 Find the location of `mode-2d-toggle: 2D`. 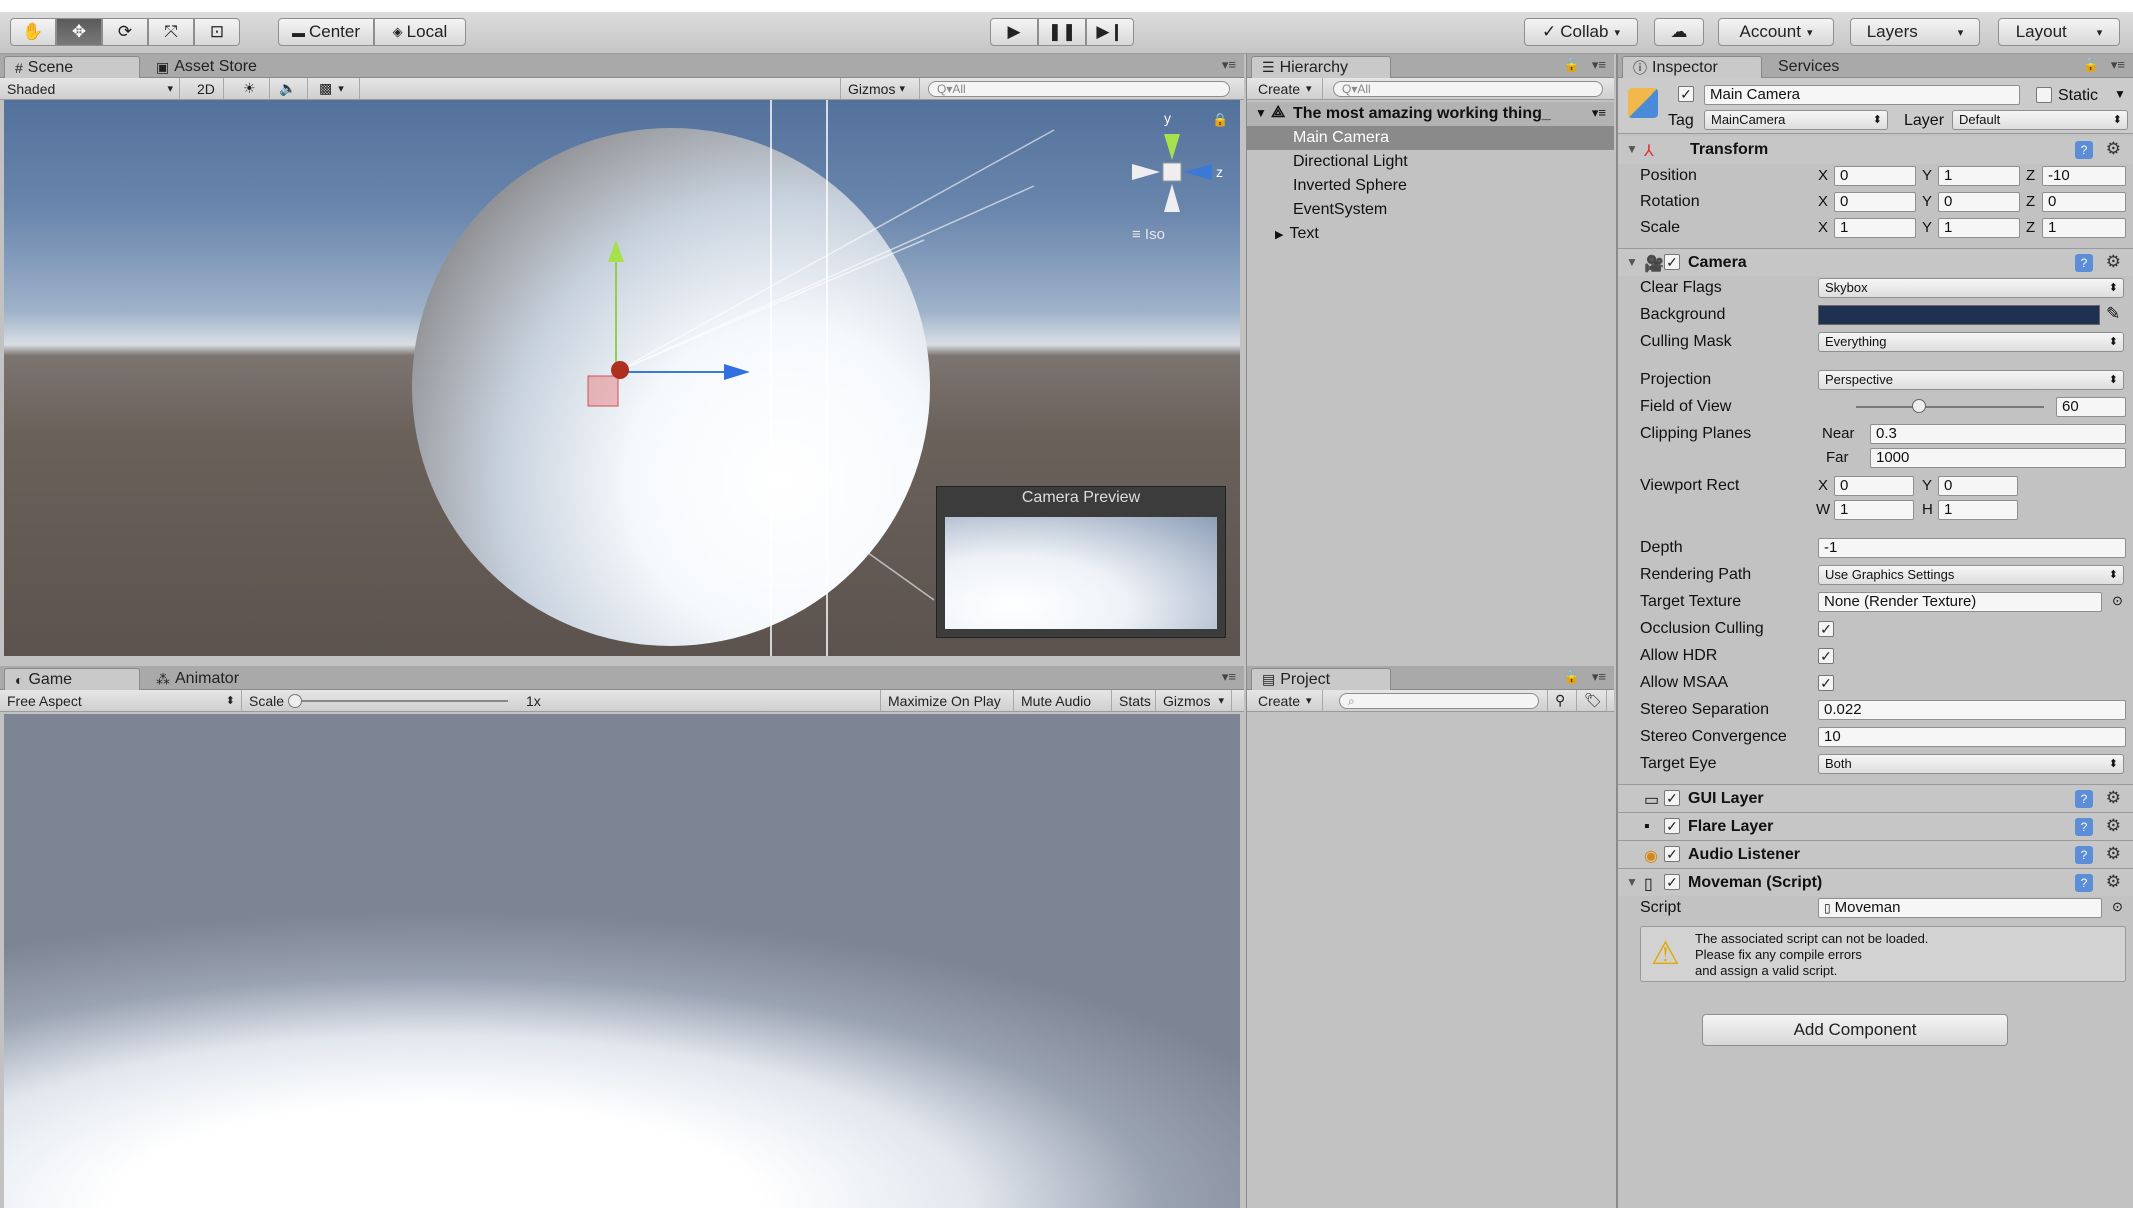

mode-2d-toggle: 2D is located at coordinates (207, 88).